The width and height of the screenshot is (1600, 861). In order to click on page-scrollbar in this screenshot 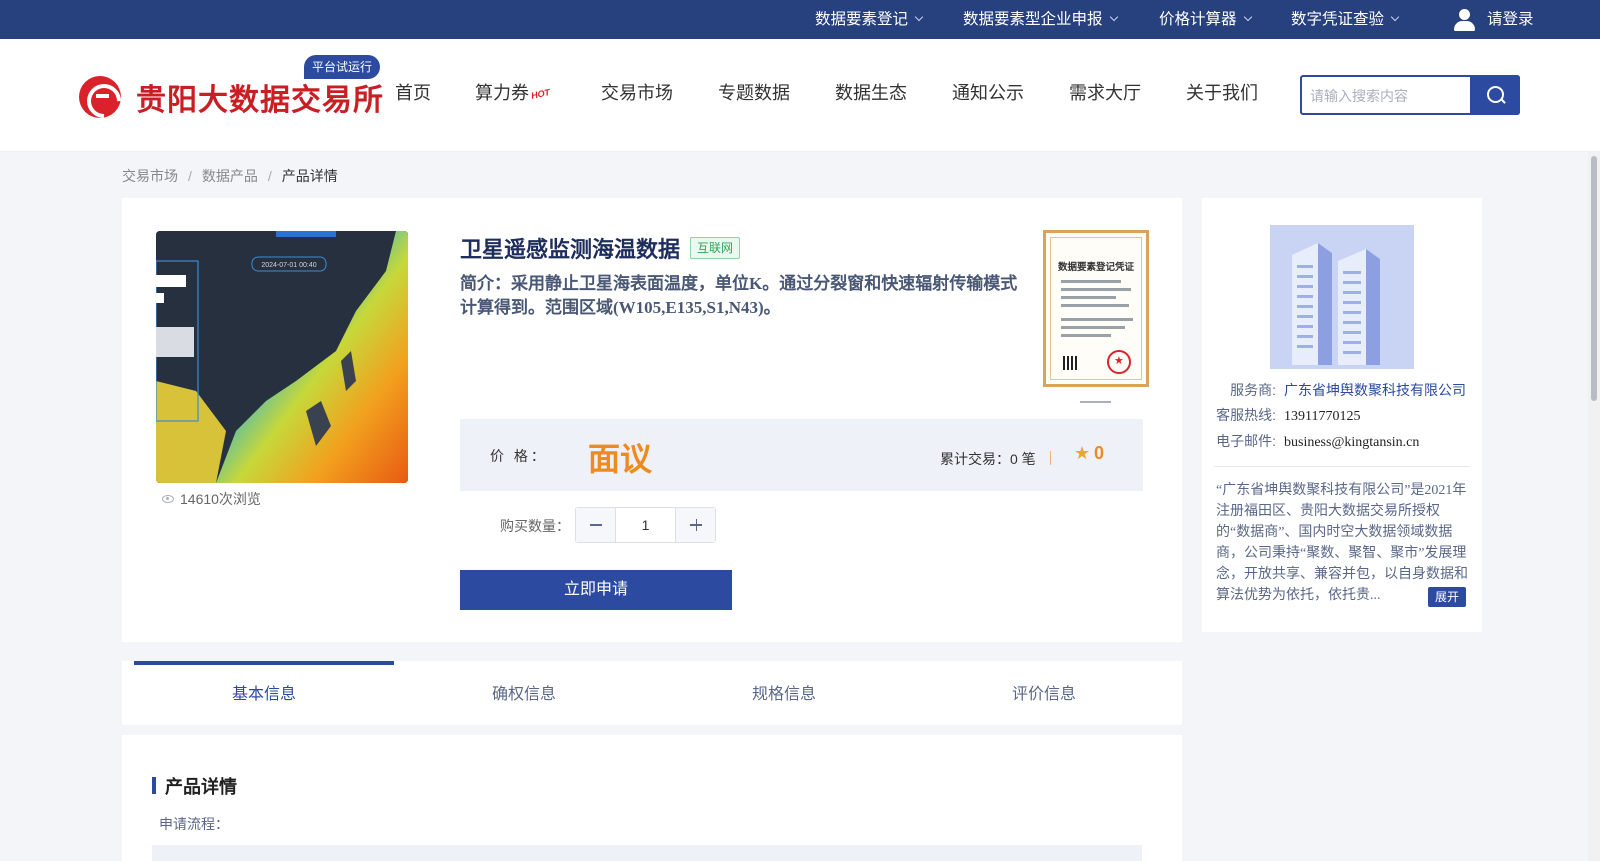, I will do `click(1594, 506)`.